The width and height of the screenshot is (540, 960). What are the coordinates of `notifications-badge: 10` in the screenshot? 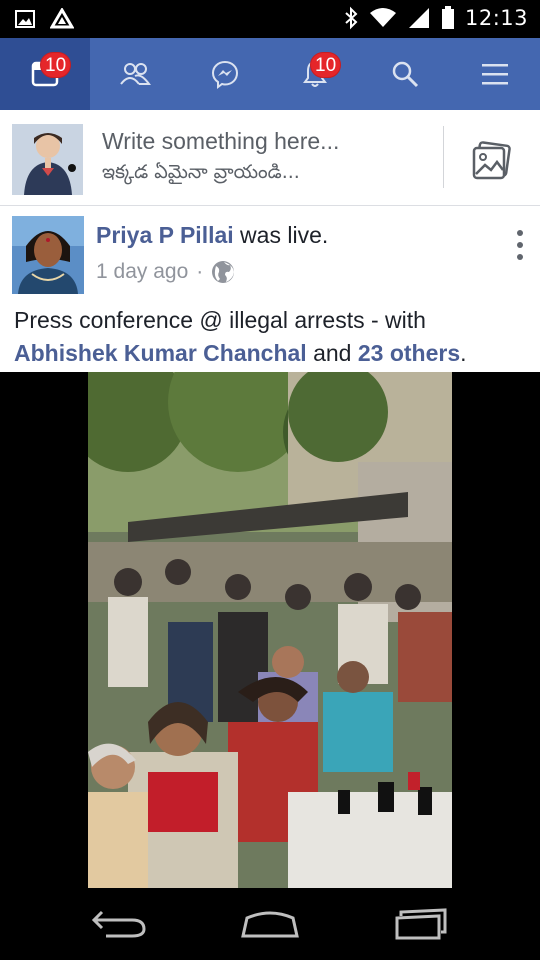 It's located at (326, 65).